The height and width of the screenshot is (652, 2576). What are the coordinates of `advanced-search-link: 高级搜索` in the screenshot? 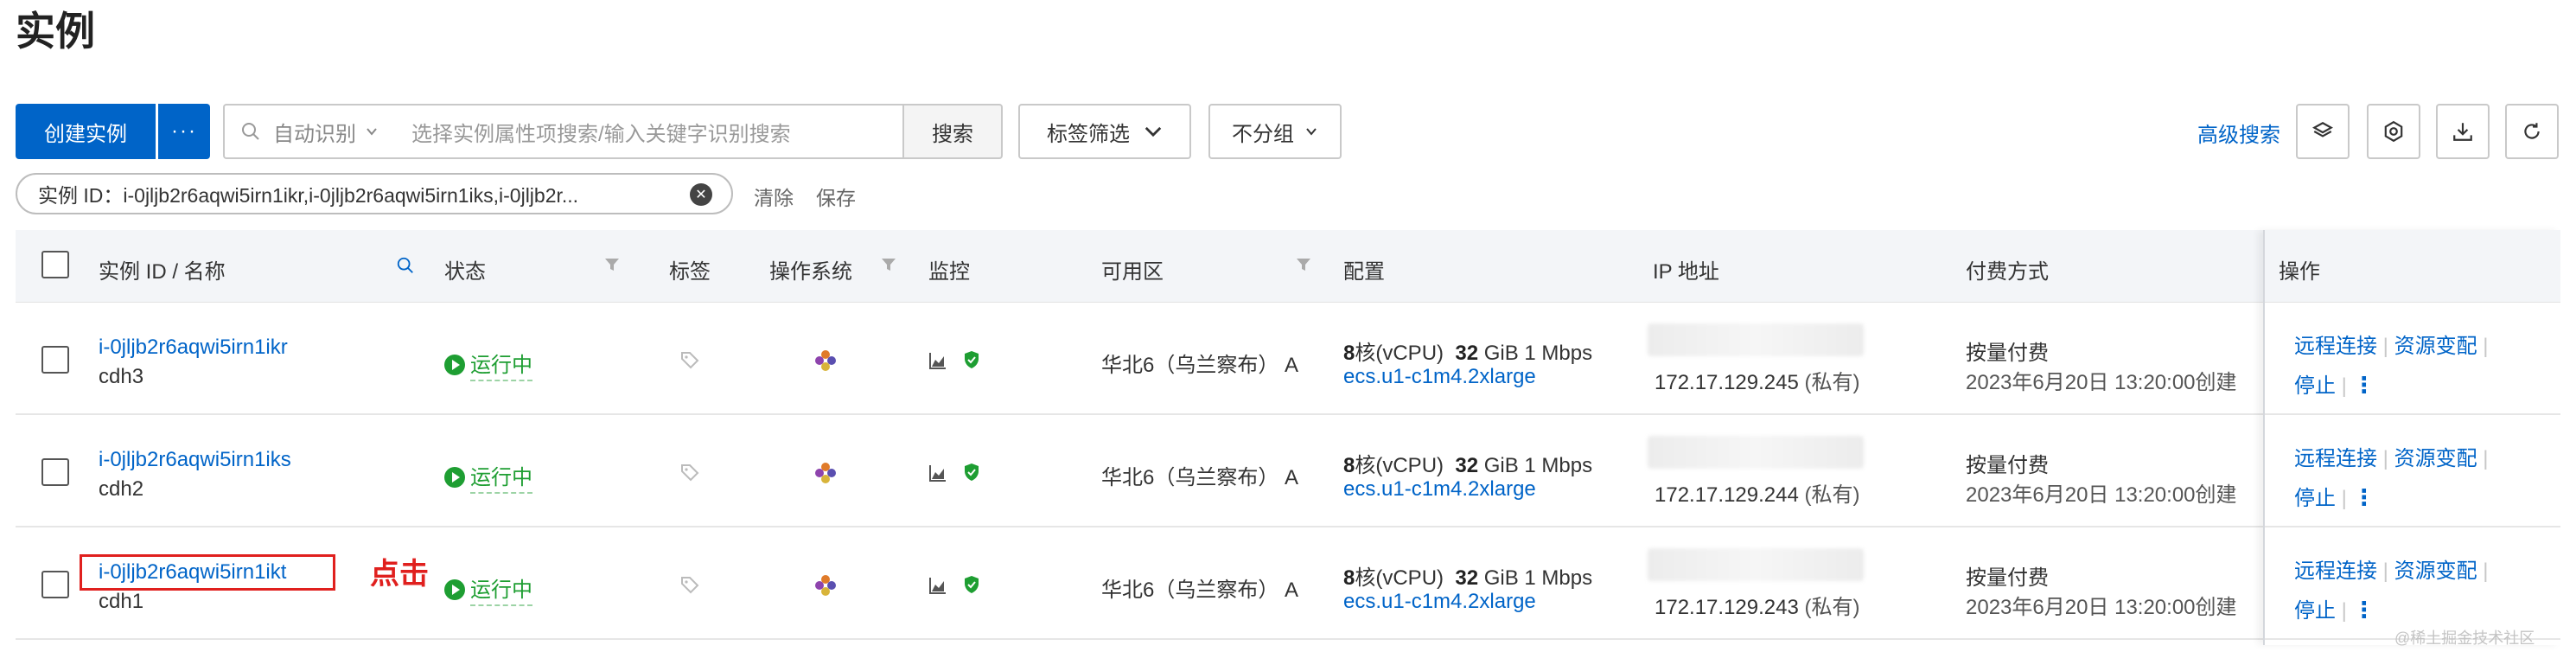 It's located at (2238, 133).